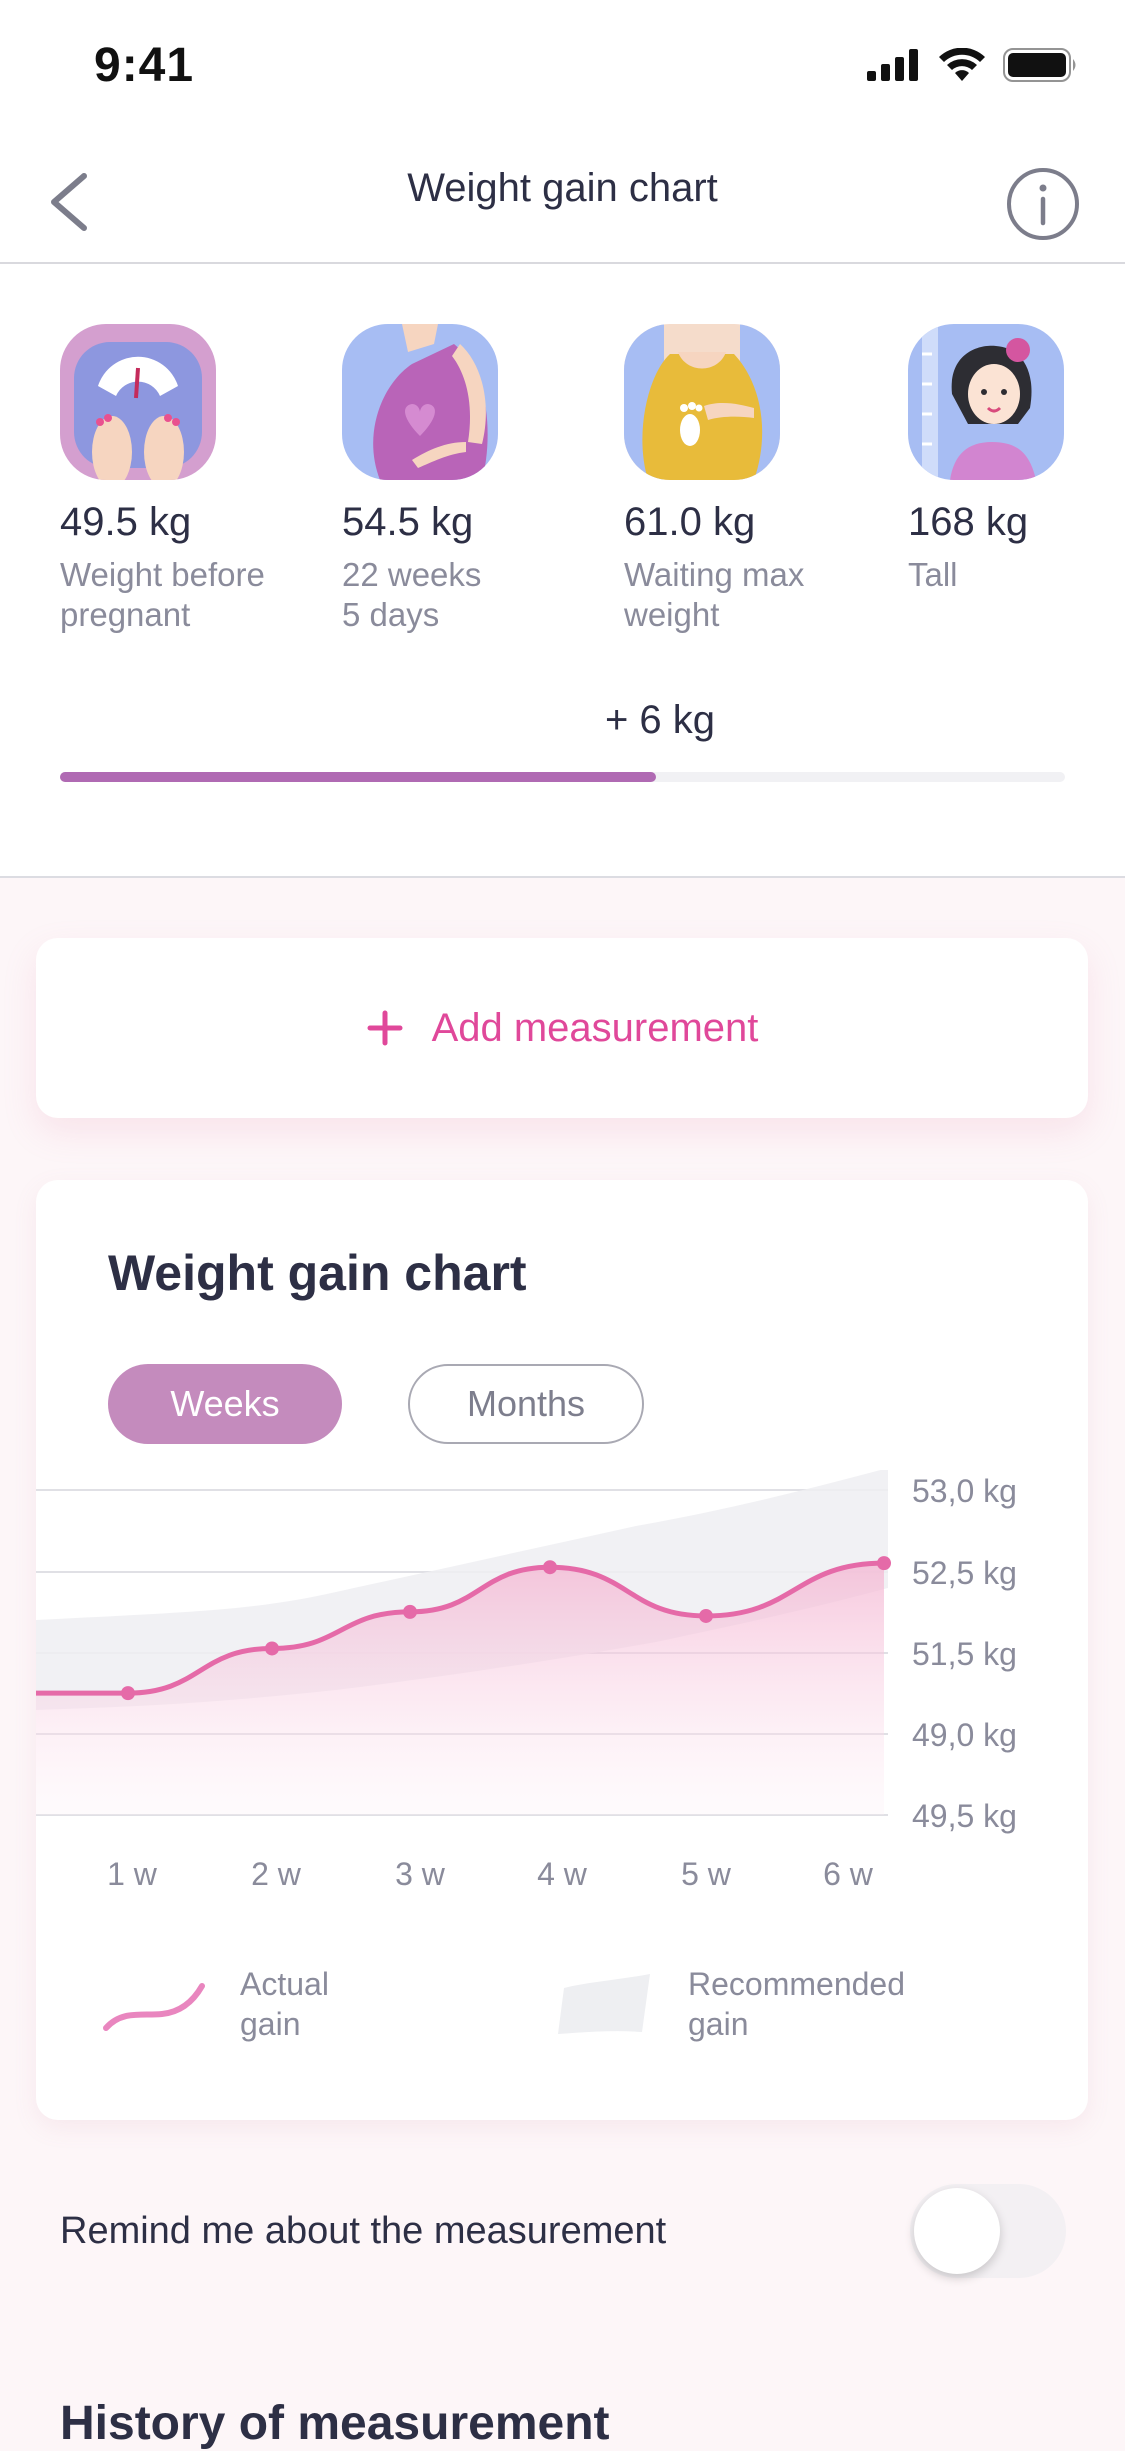 This screenshot has width=1125, height=2451. Describe the element at coordinates (284, 1984) in the screenshot. I see `legend-label-line1: Actual` at that location.